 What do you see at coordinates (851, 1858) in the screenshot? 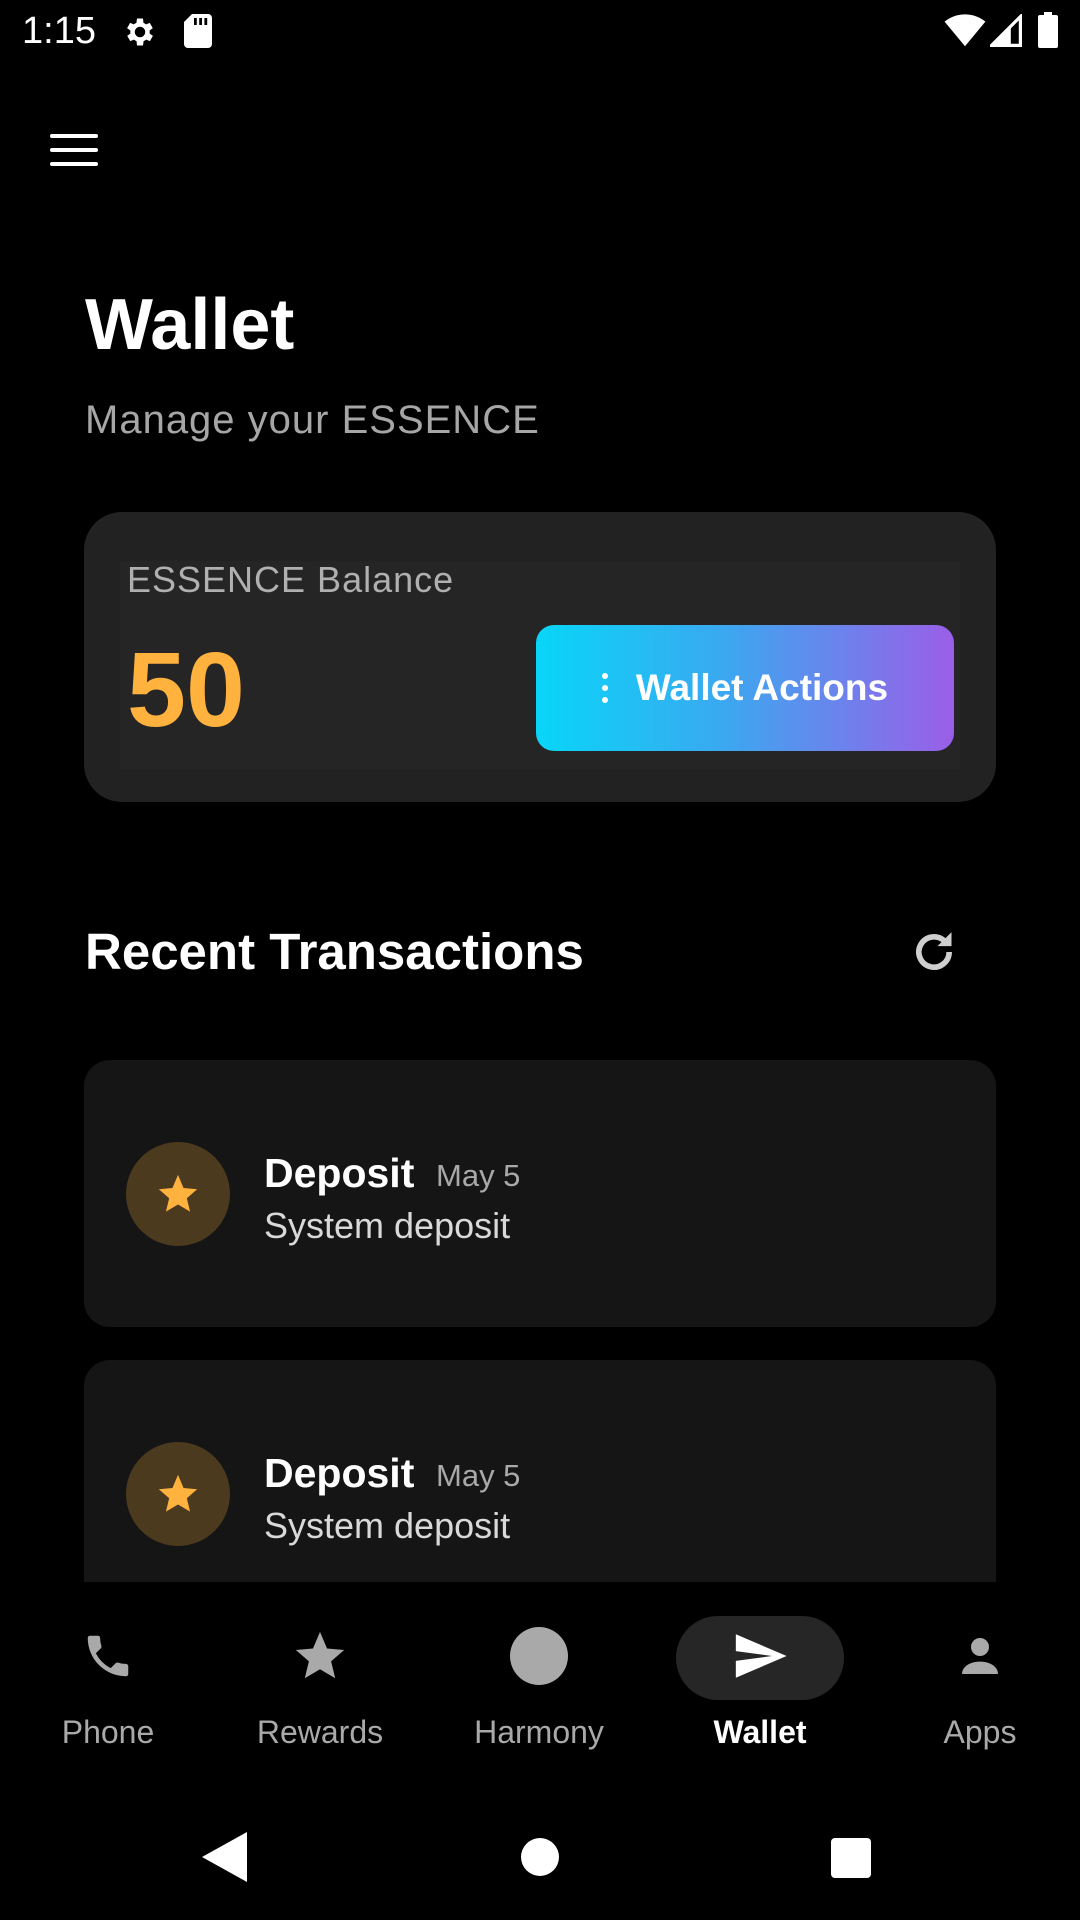
I see `recents-icon` at bounding box center [851, 1858].